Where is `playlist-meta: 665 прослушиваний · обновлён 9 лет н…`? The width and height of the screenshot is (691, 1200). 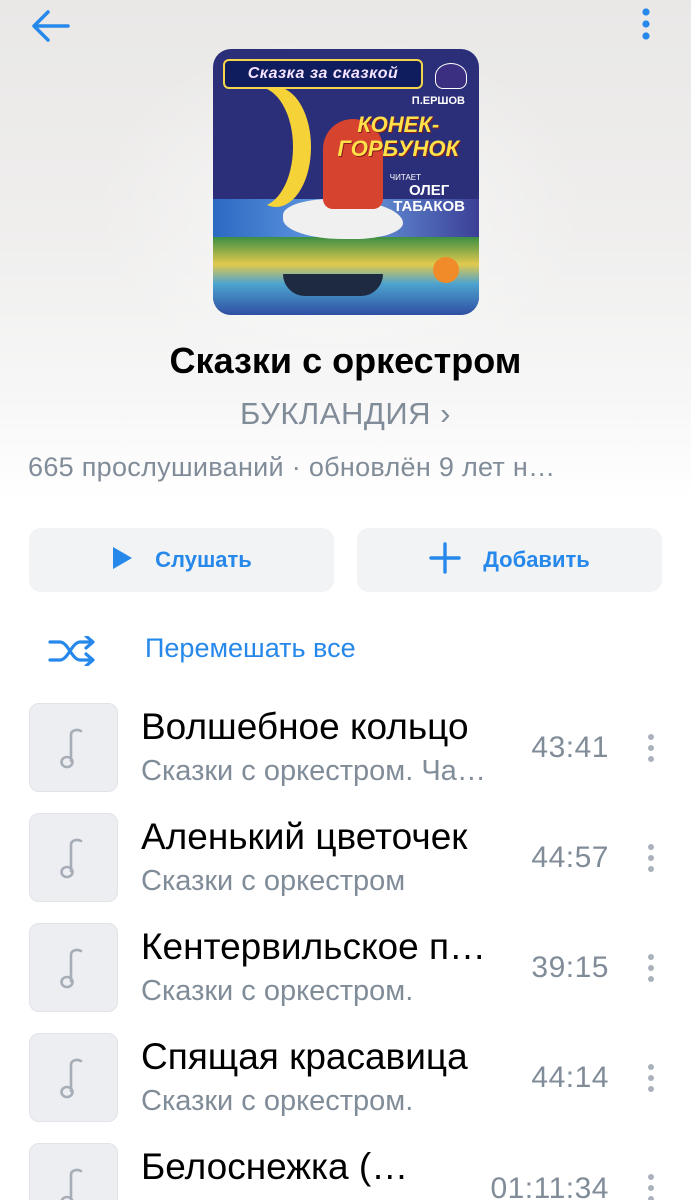 playlist-meta: 665 прослушиваний · обновлён 9 лет н… is located at coordinates (292, 467).